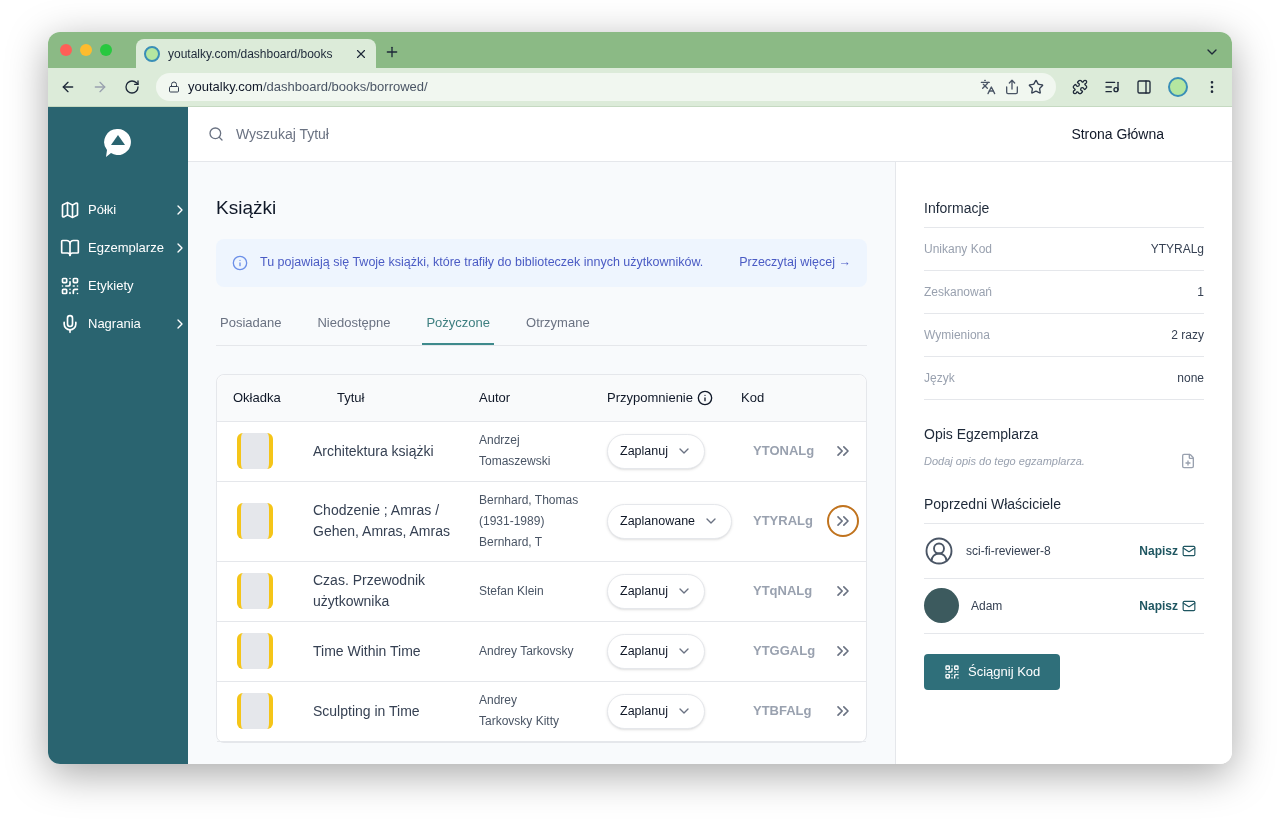 The image size is (1280, 828). I want to click on column-header: Tytuł, so click(351, 397).